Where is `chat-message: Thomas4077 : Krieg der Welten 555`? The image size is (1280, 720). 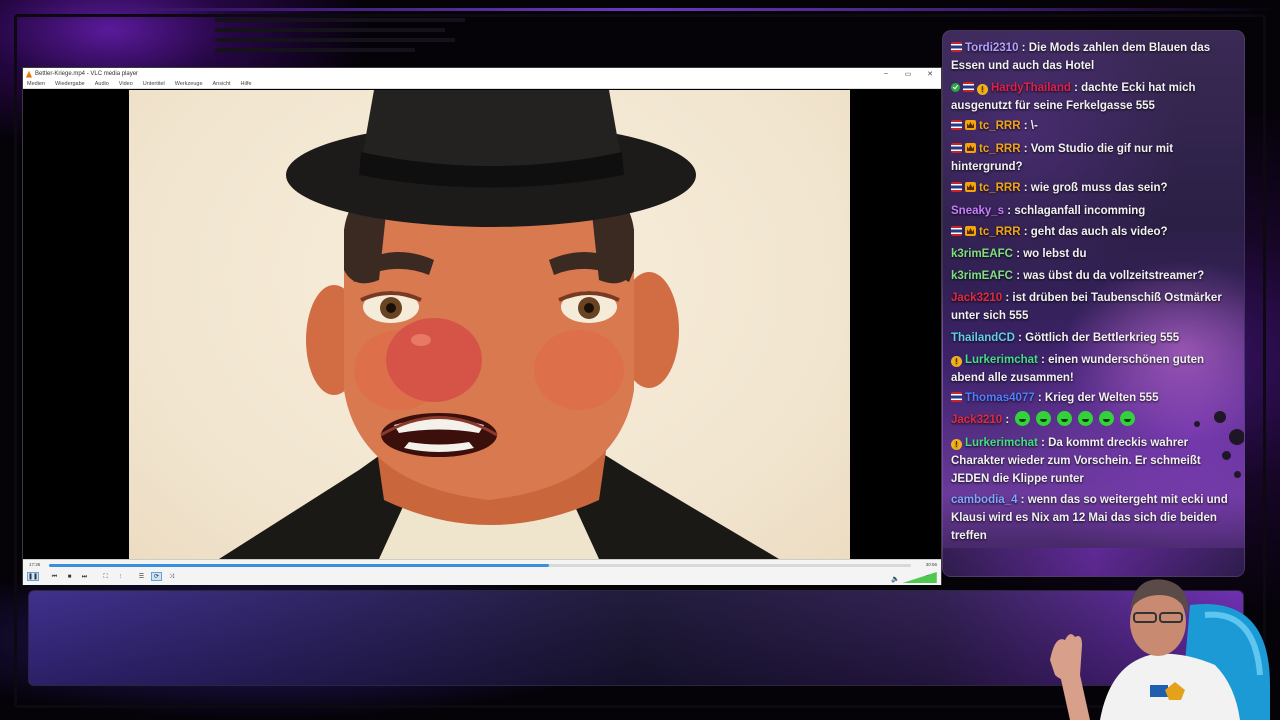
chat-message: Thomas4077 : Krieg der Welten 555 is located at coordinates (1093, 398).